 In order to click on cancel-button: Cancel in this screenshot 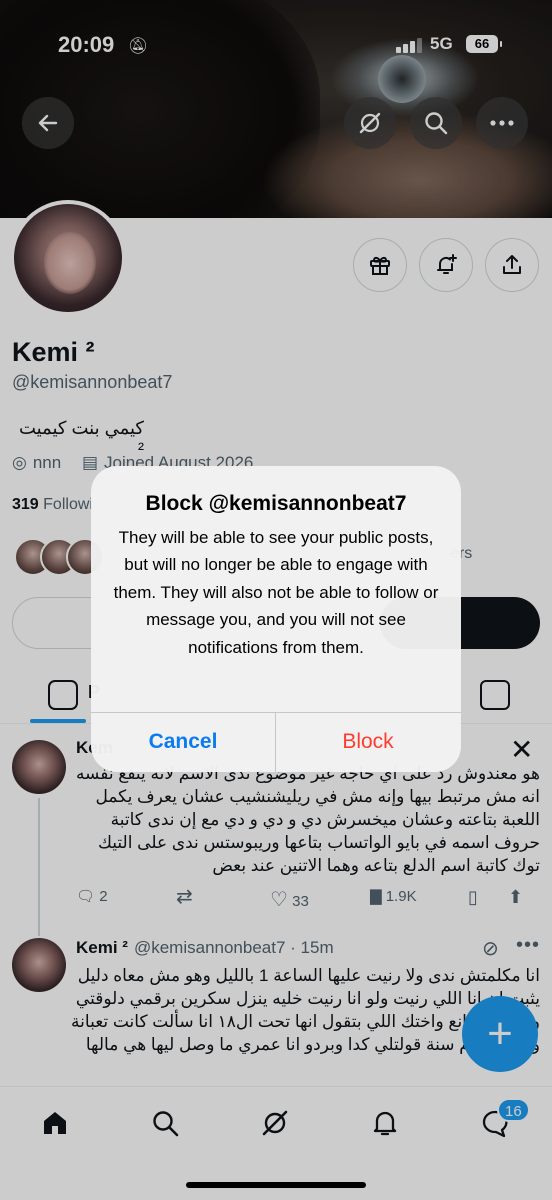, I will do `click(183, 742)`.